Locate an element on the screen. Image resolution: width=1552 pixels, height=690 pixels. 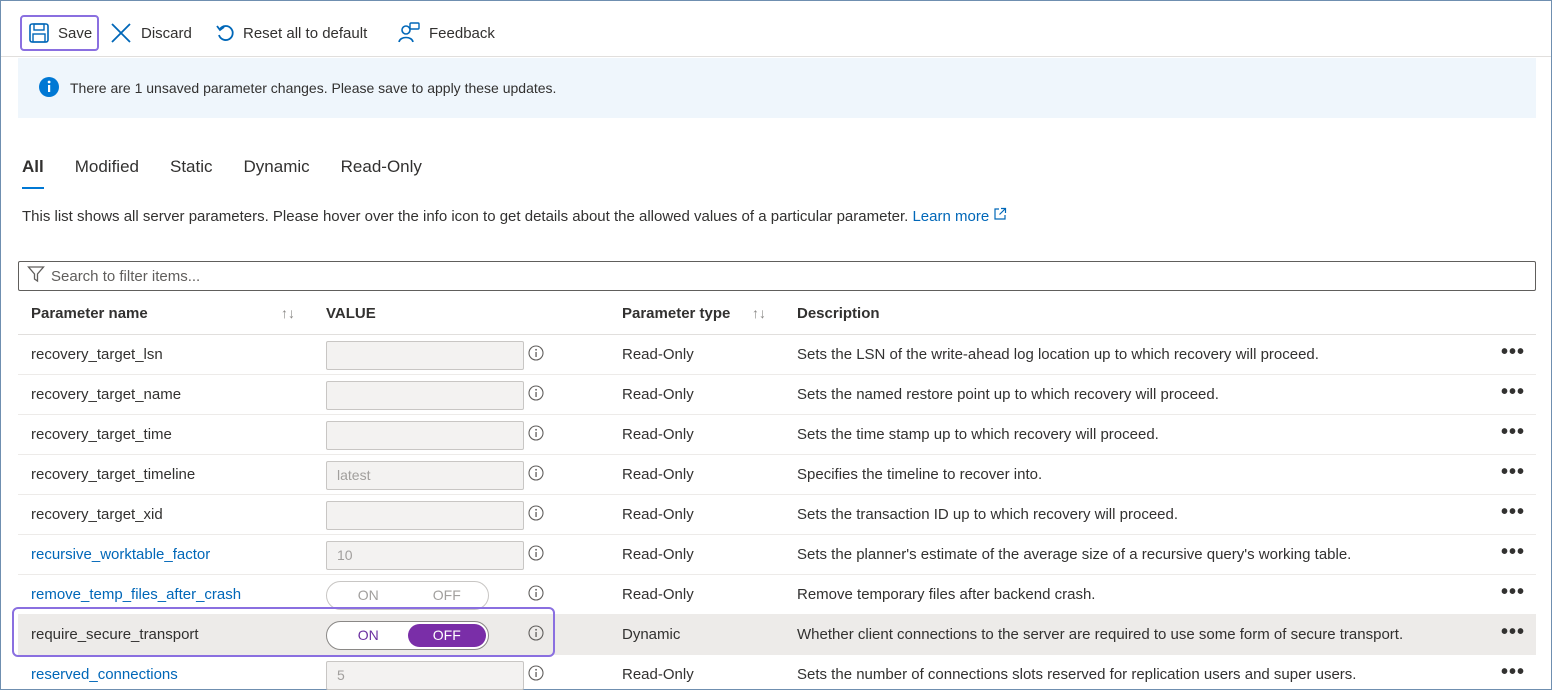
search-input is located at coordinates (751, 276).